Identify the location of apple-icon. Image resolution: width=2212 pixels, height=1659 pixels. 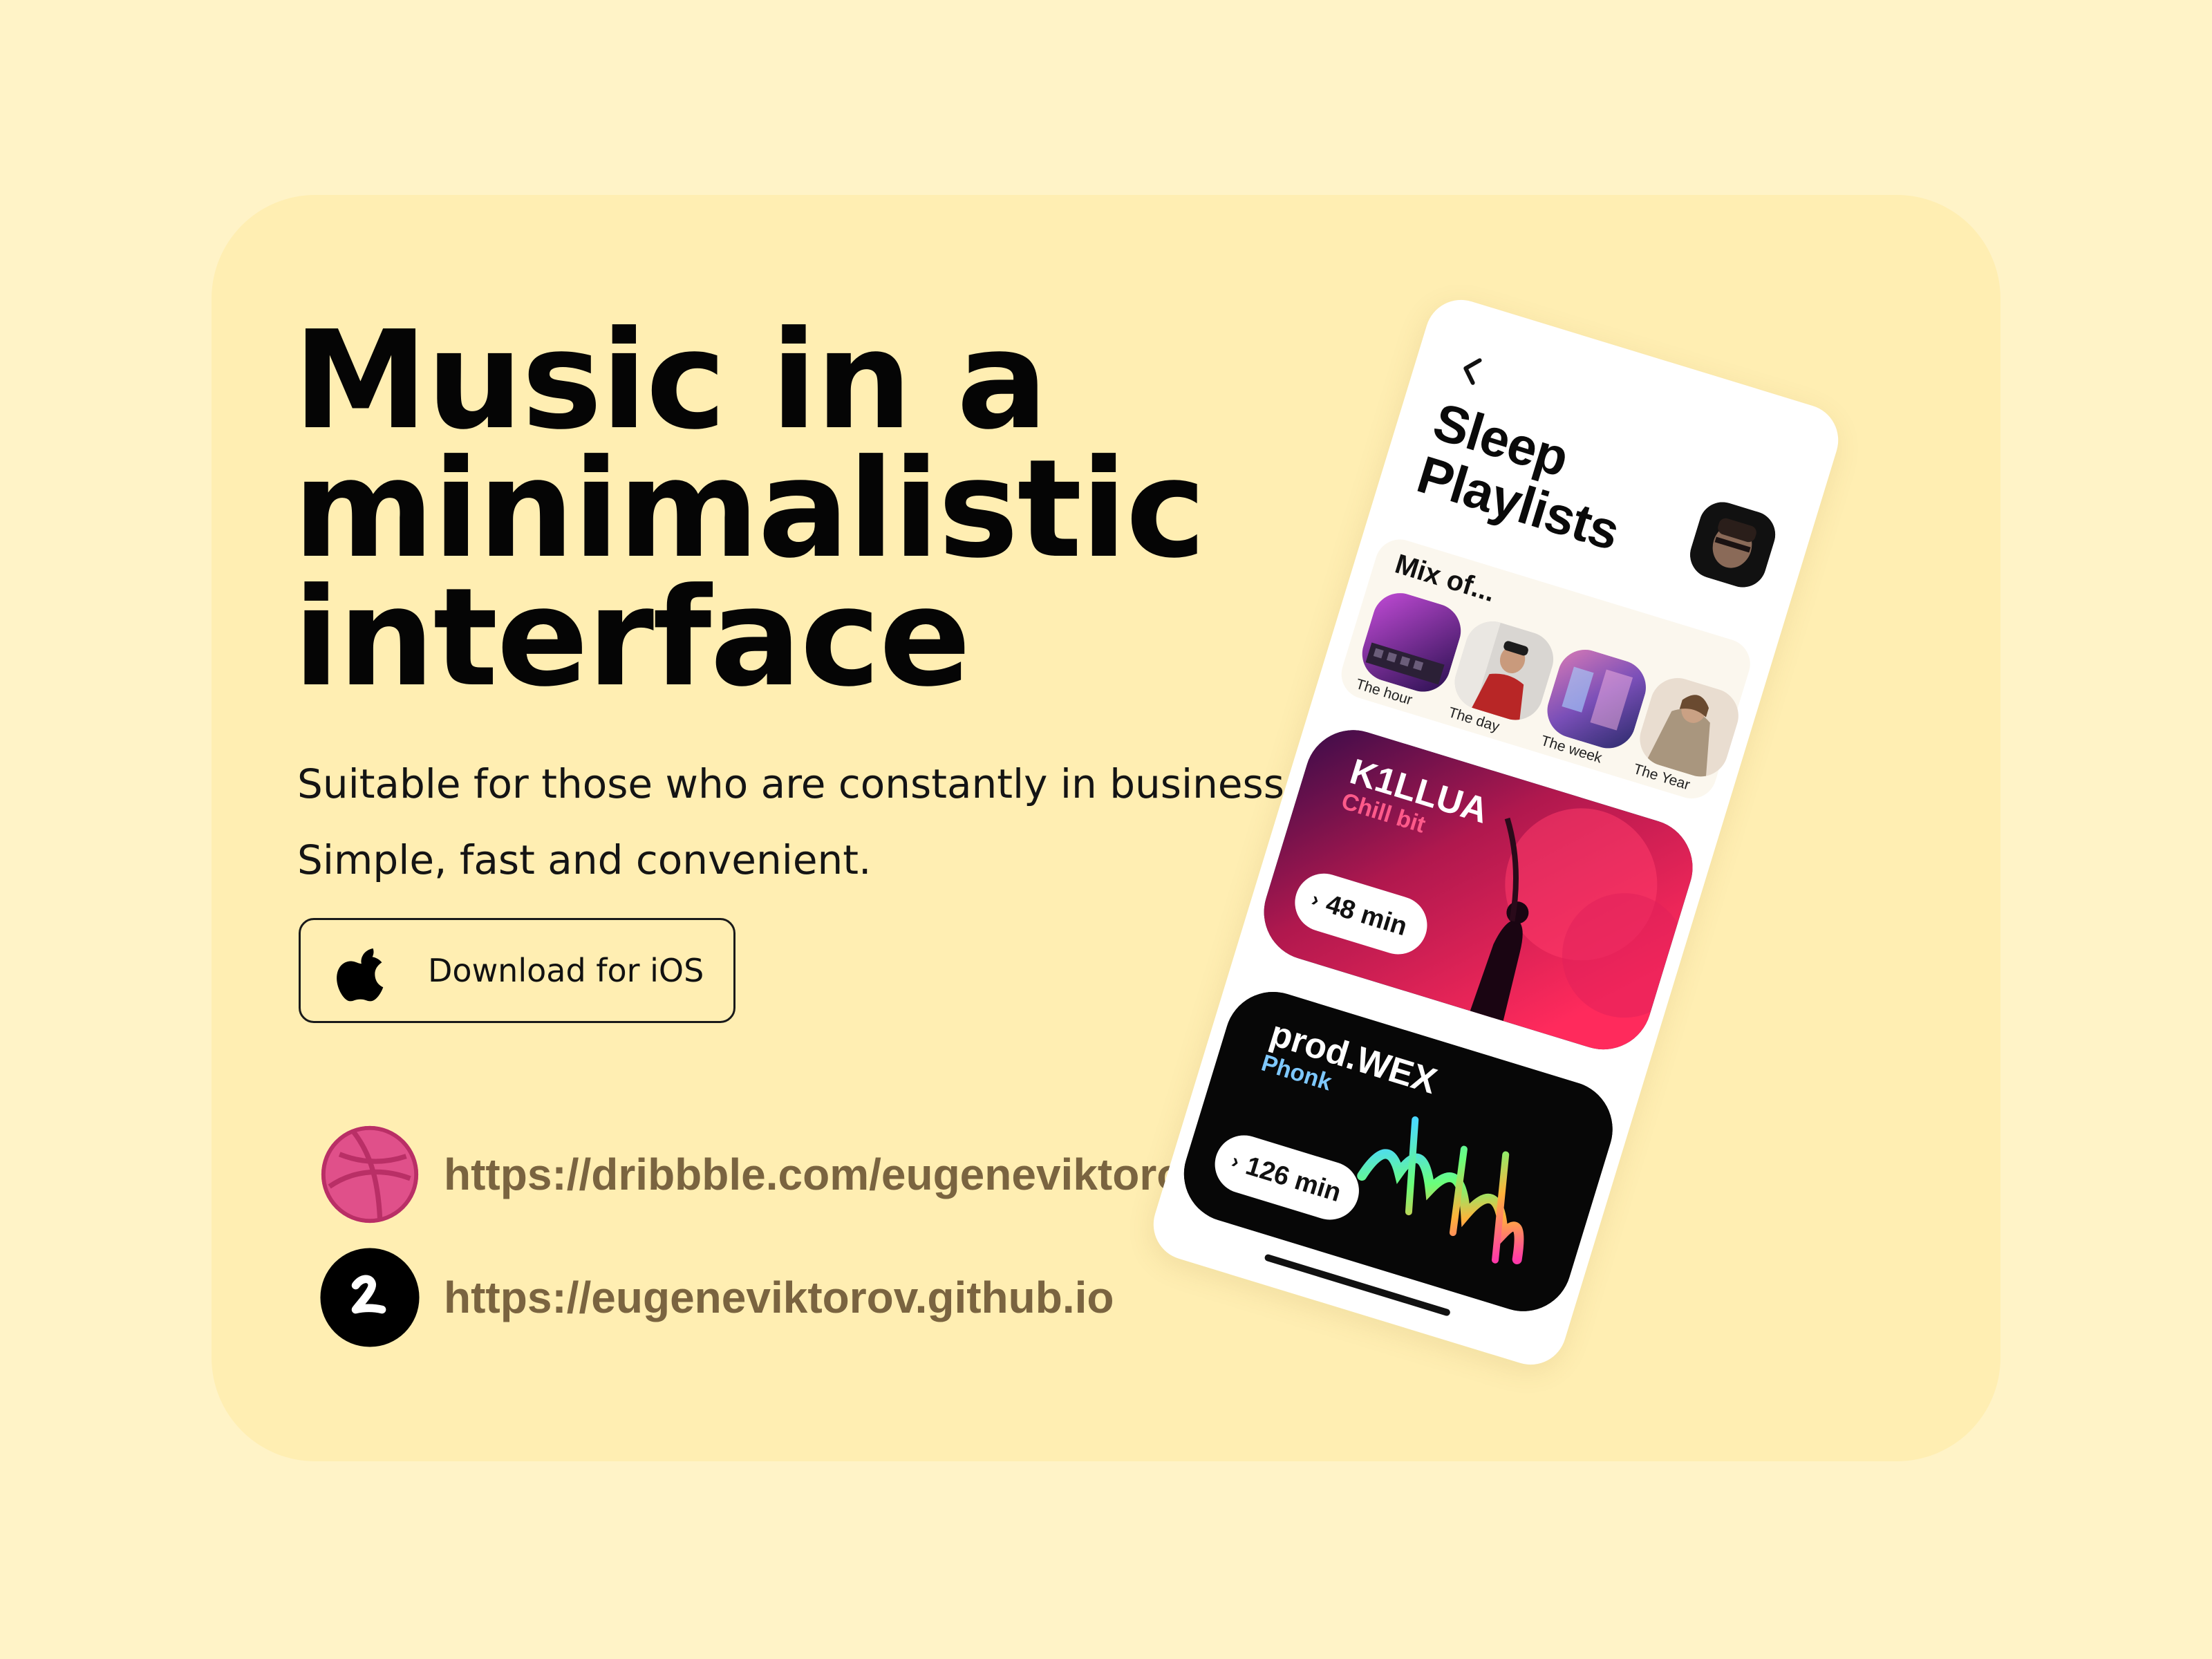
(360, 975).